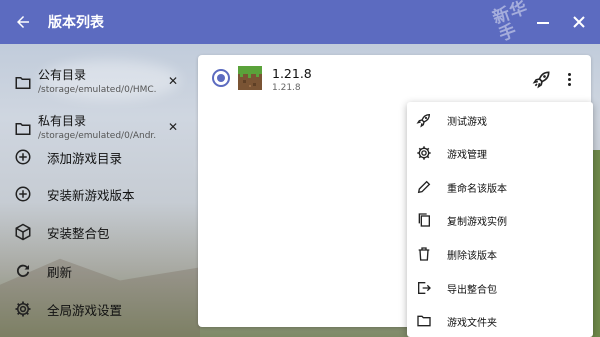 Image resolution: width=600 pixels, height=337 pixels. What do you see at coordinates (424, 220) in the screenshot?
I see `copy-icon` at bounding box center [424, 220].